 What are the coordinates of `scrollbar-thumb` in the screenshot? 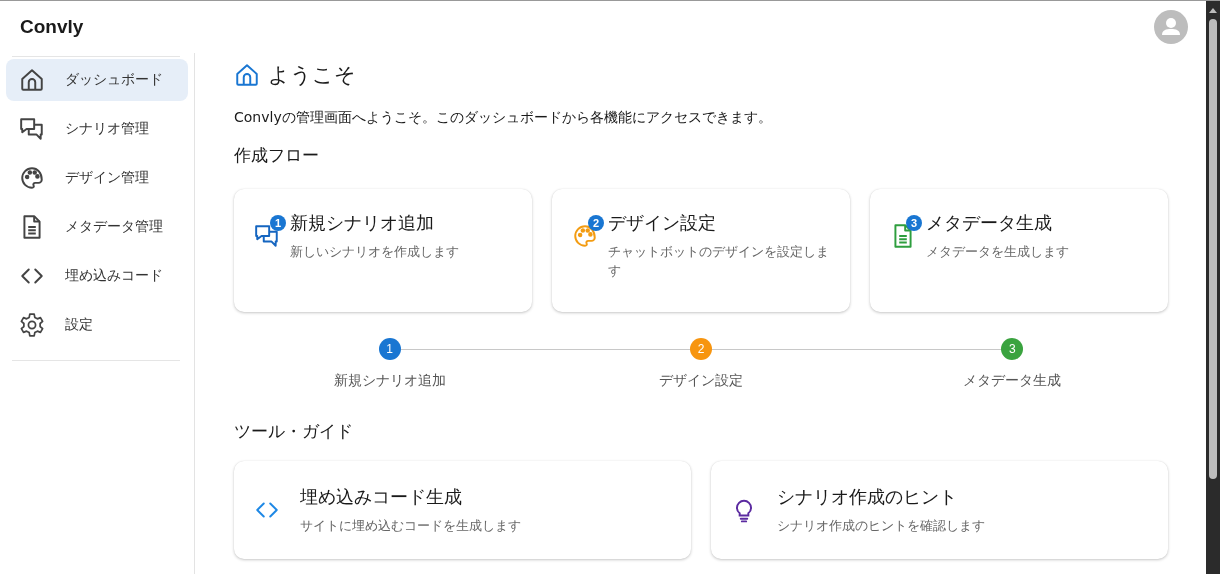 It's located at (1213, 249).